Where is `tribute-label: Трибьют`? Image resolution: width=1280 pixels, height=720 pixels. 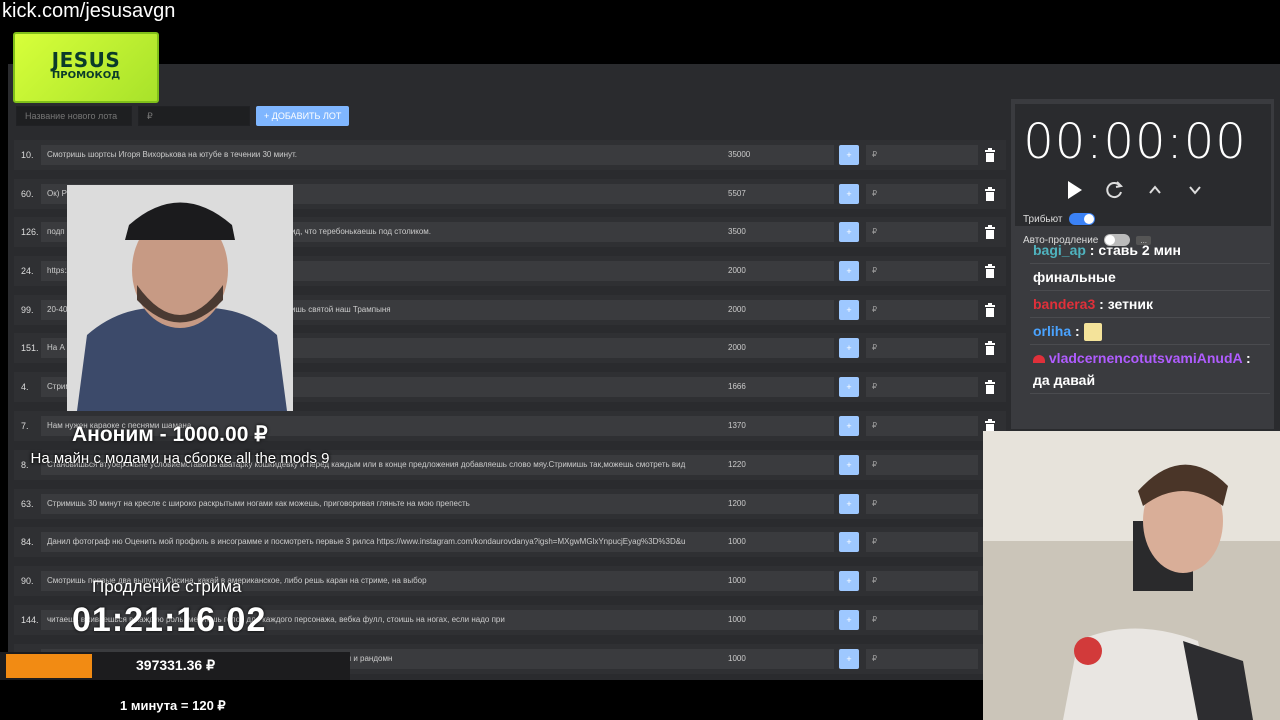 tribute-label: Трибьют is located at coordinates (1043, 219).